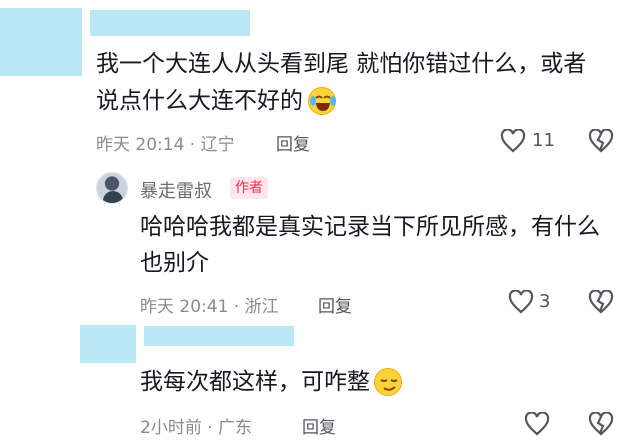  What do you see at coordinates (543, 140) in the screenshot?
I see `like-count: 11` at bounding box center [543, 140].